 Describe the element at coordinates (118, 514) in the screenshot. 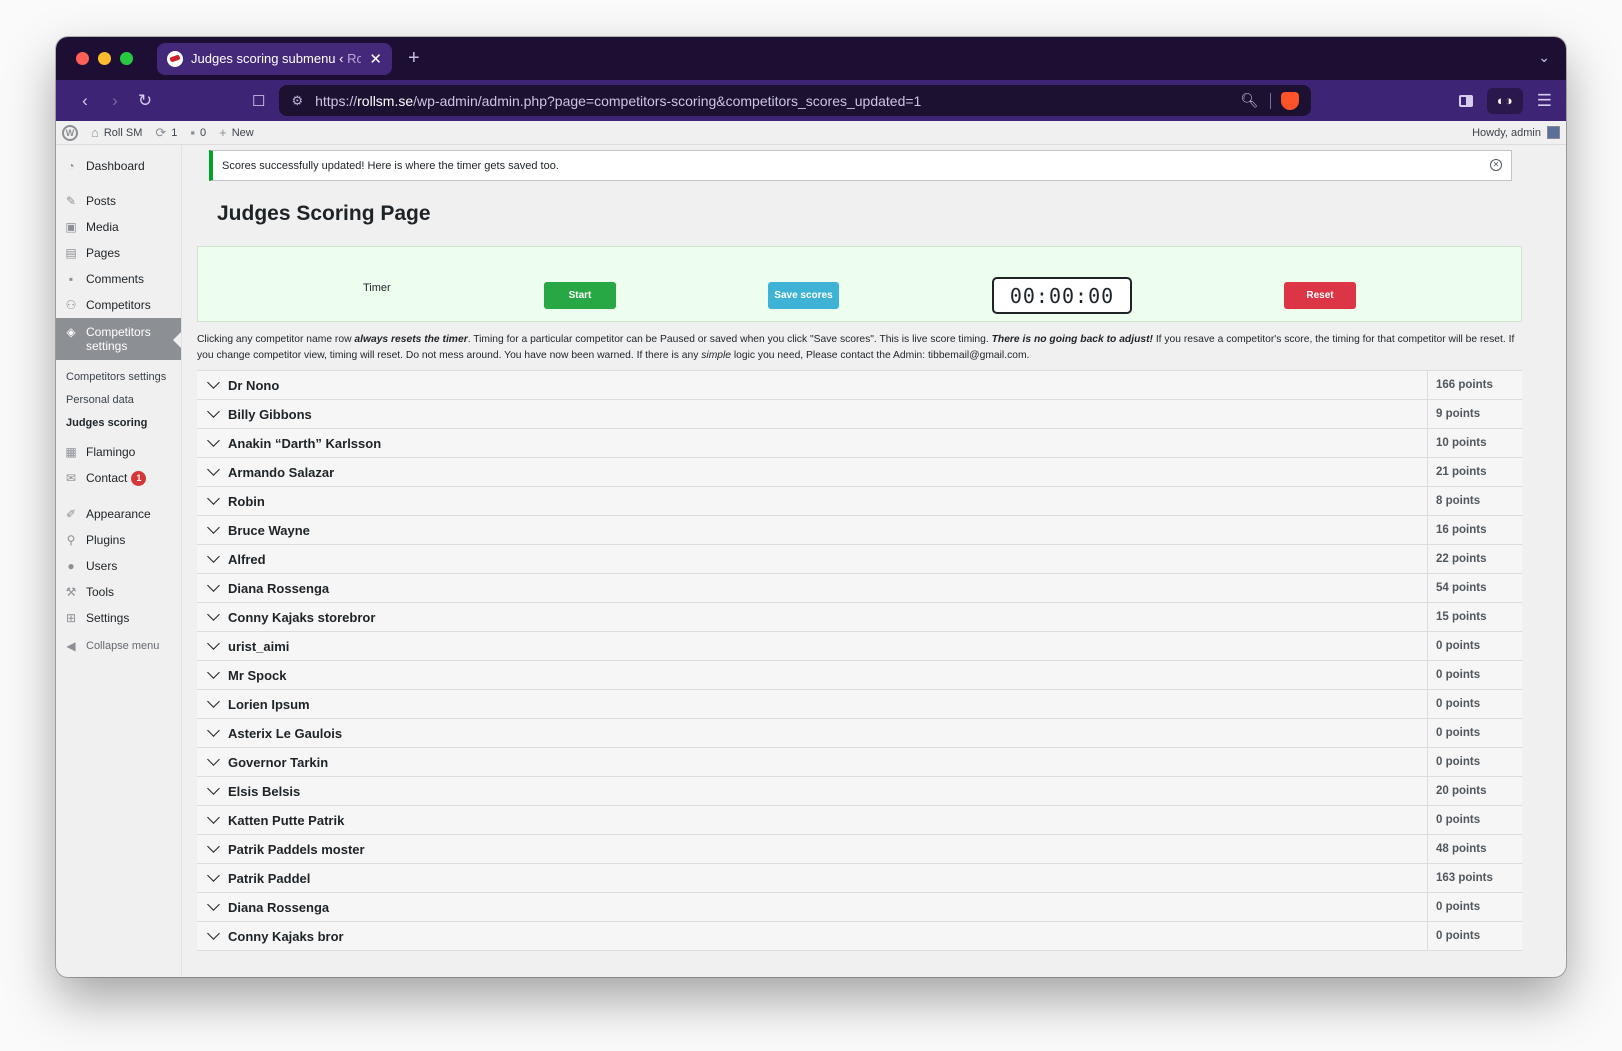

I see `menu-item-appearance: ✐ Appearance` at that location.